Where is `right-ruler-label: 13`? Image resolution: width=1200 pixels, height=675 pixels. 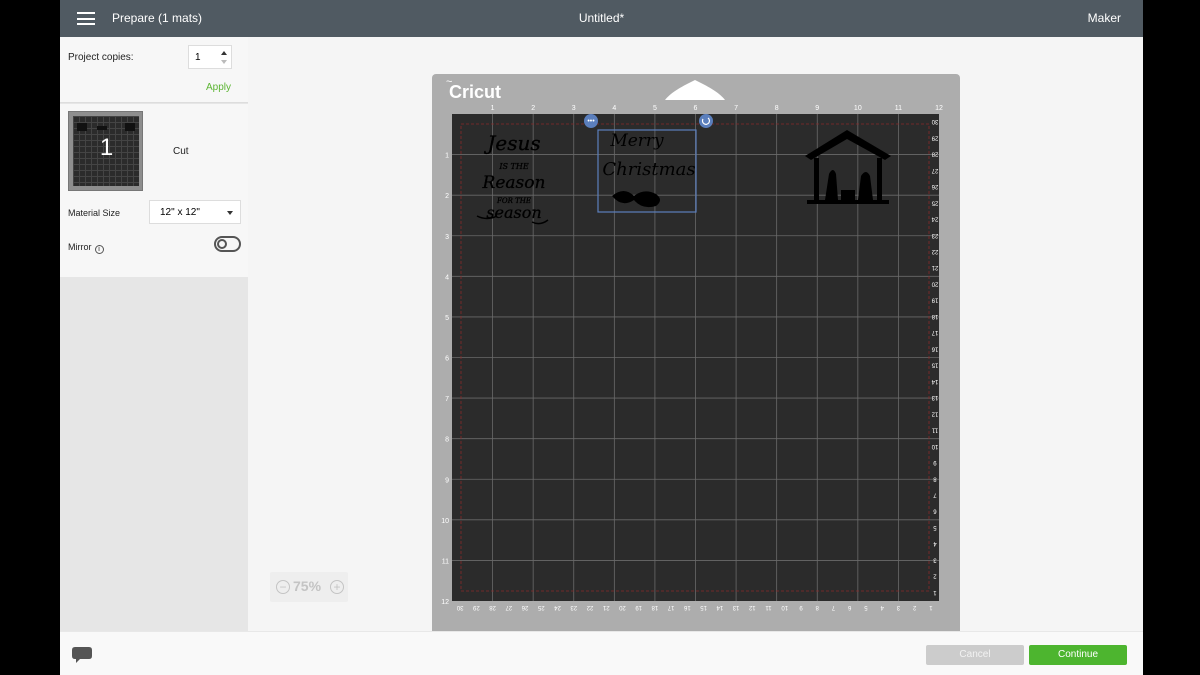
right-ruler-label: 13 is located at coordinates (934, 397).